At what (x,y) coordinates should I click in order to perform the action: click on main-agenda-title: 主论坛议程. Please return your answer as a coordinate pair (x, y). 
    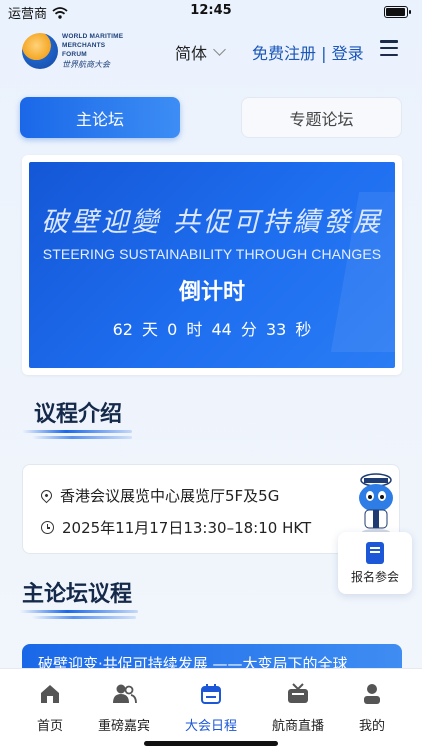
    Looking at the image, I should click on (77, 594).